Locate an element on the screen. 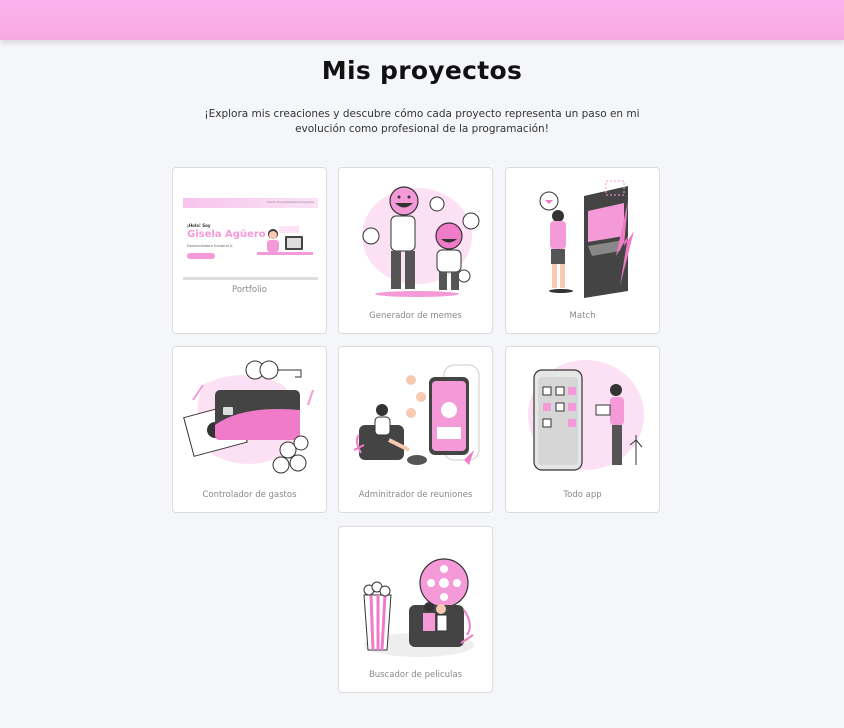 Image resolution: width=844 pixels, height=728 pixels. project-card-movie-search: Buscador de peliculas is located at coordinates (415, 609).